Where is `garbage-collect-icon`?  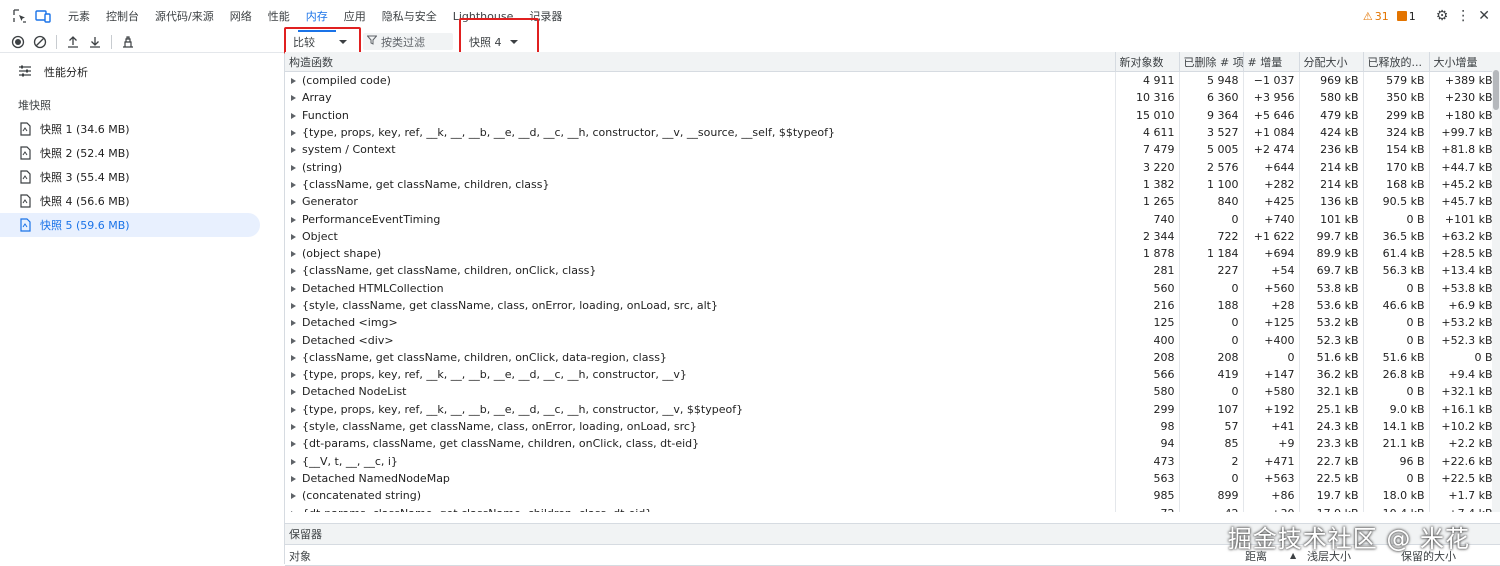
garbage-collect-icon is located at coordinates (128, 42).